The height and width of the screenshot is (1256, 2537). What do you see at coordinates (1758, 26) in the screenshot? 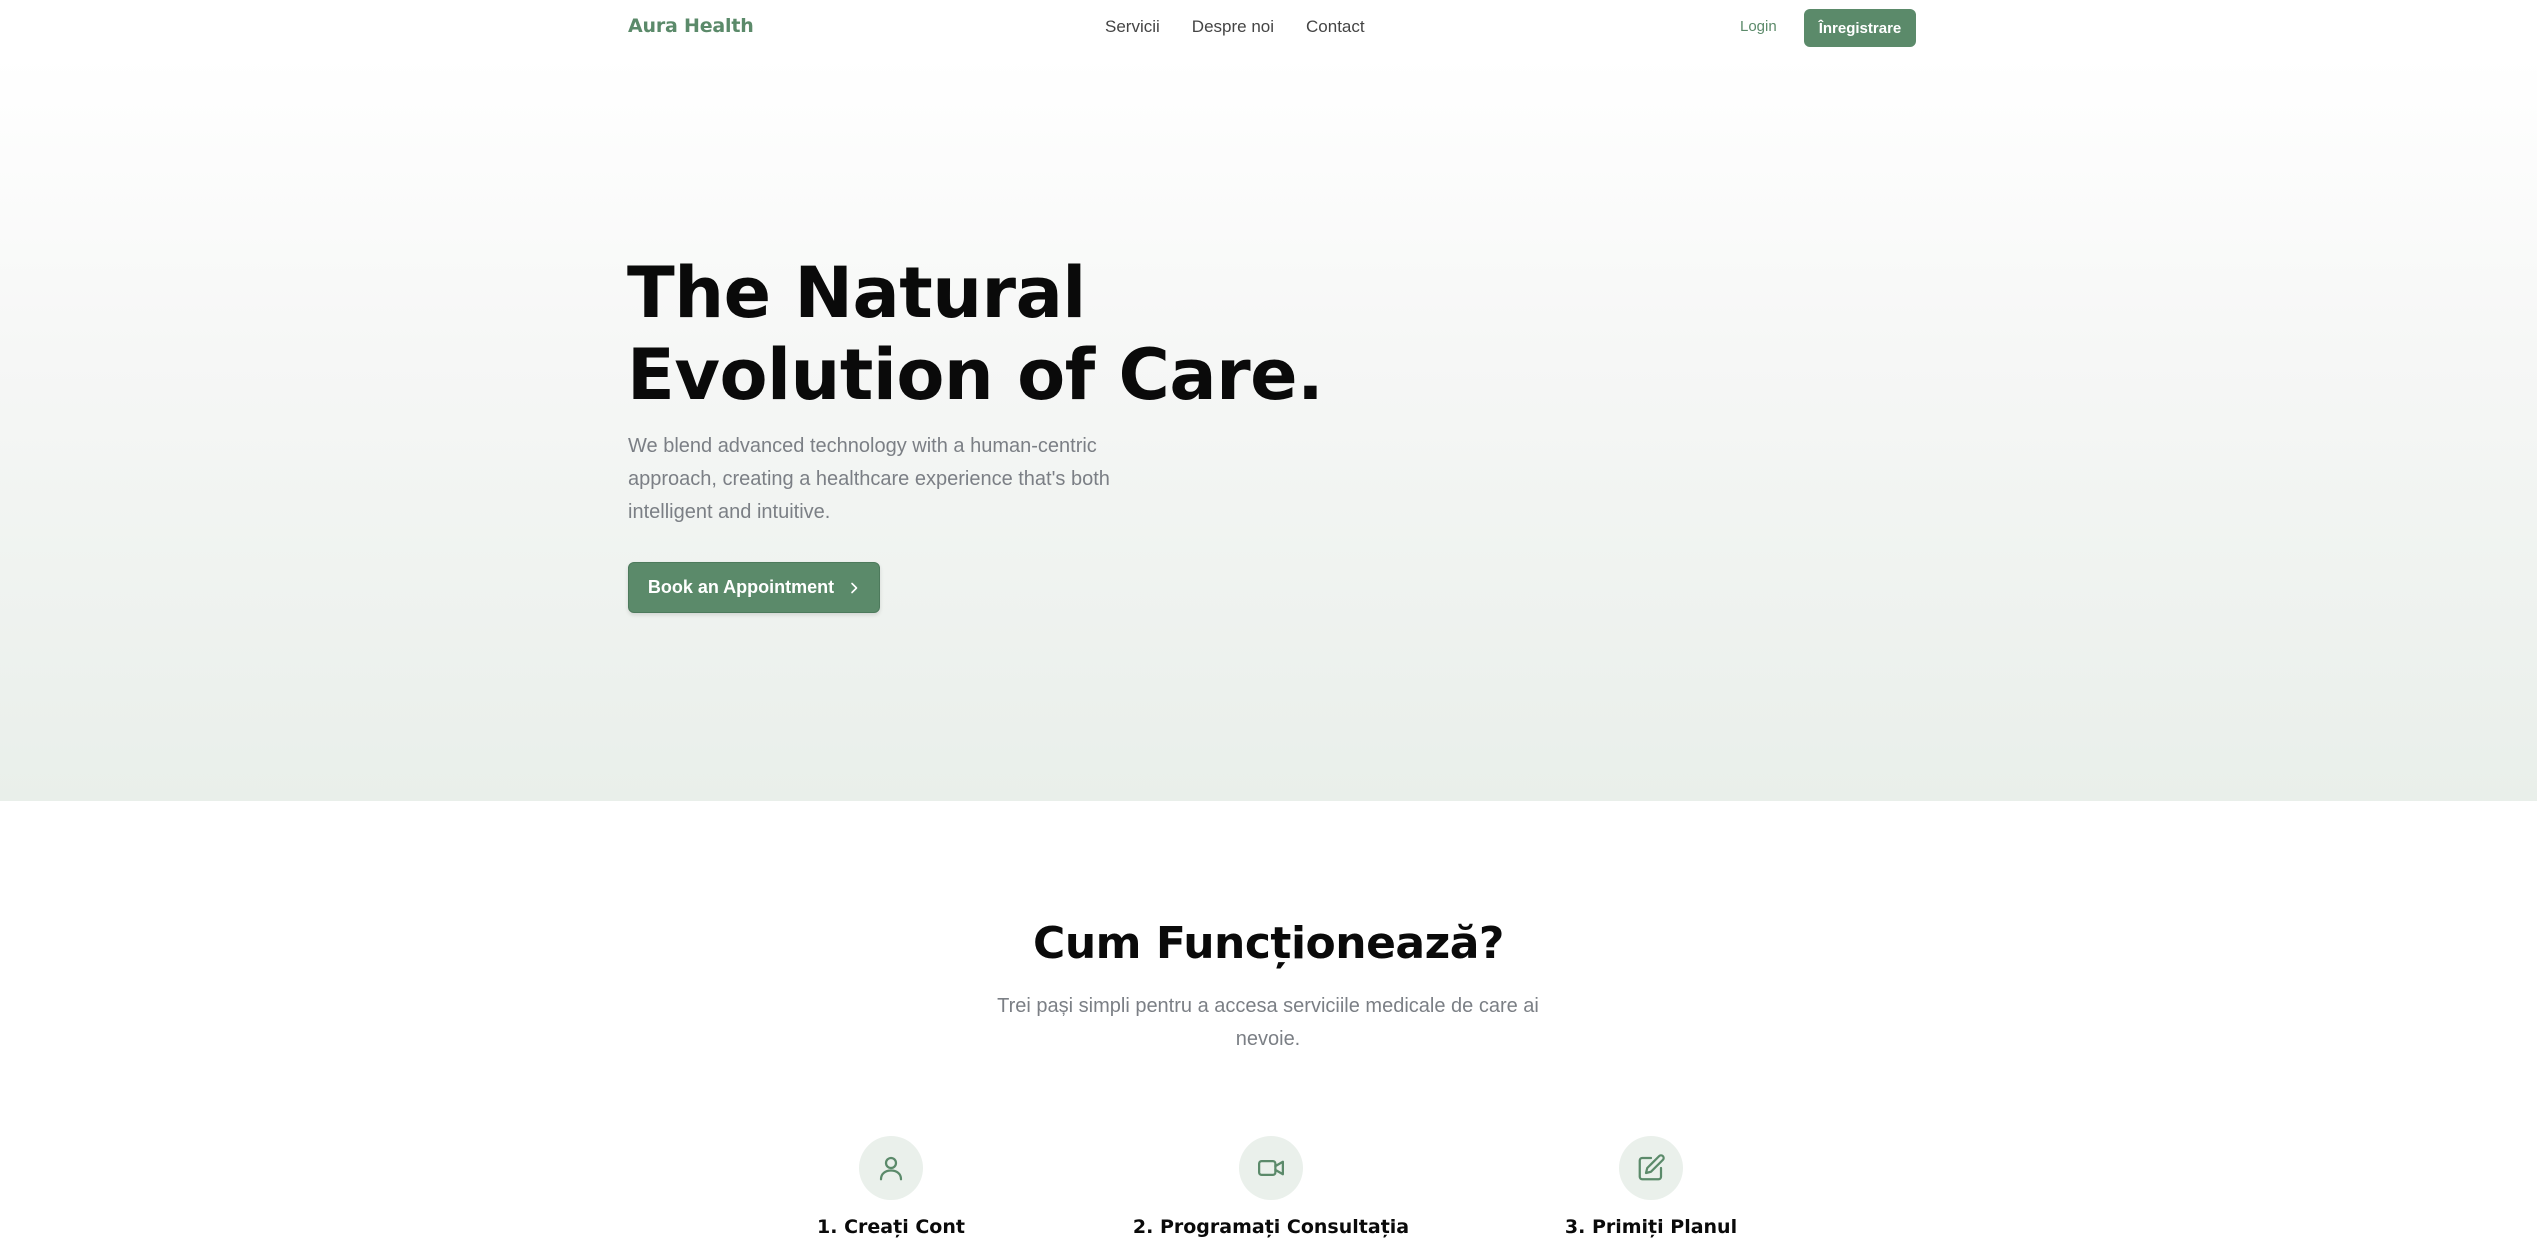
I see `login-link: Login` at bounding box center [1758, 26].